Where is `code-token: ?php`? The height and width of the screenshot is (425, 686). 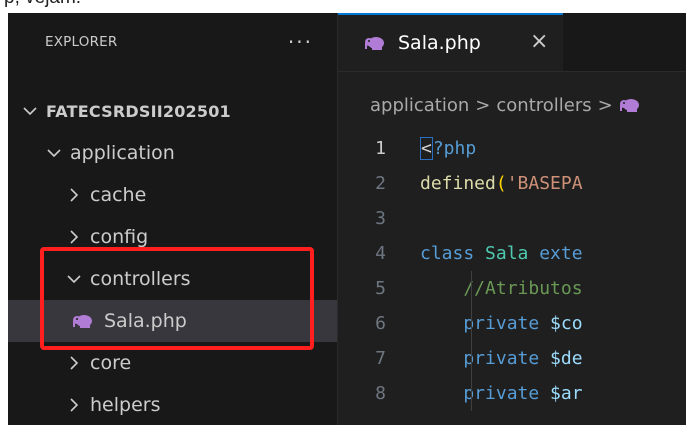
code-token: ?php is located at coordinates (454, 148).